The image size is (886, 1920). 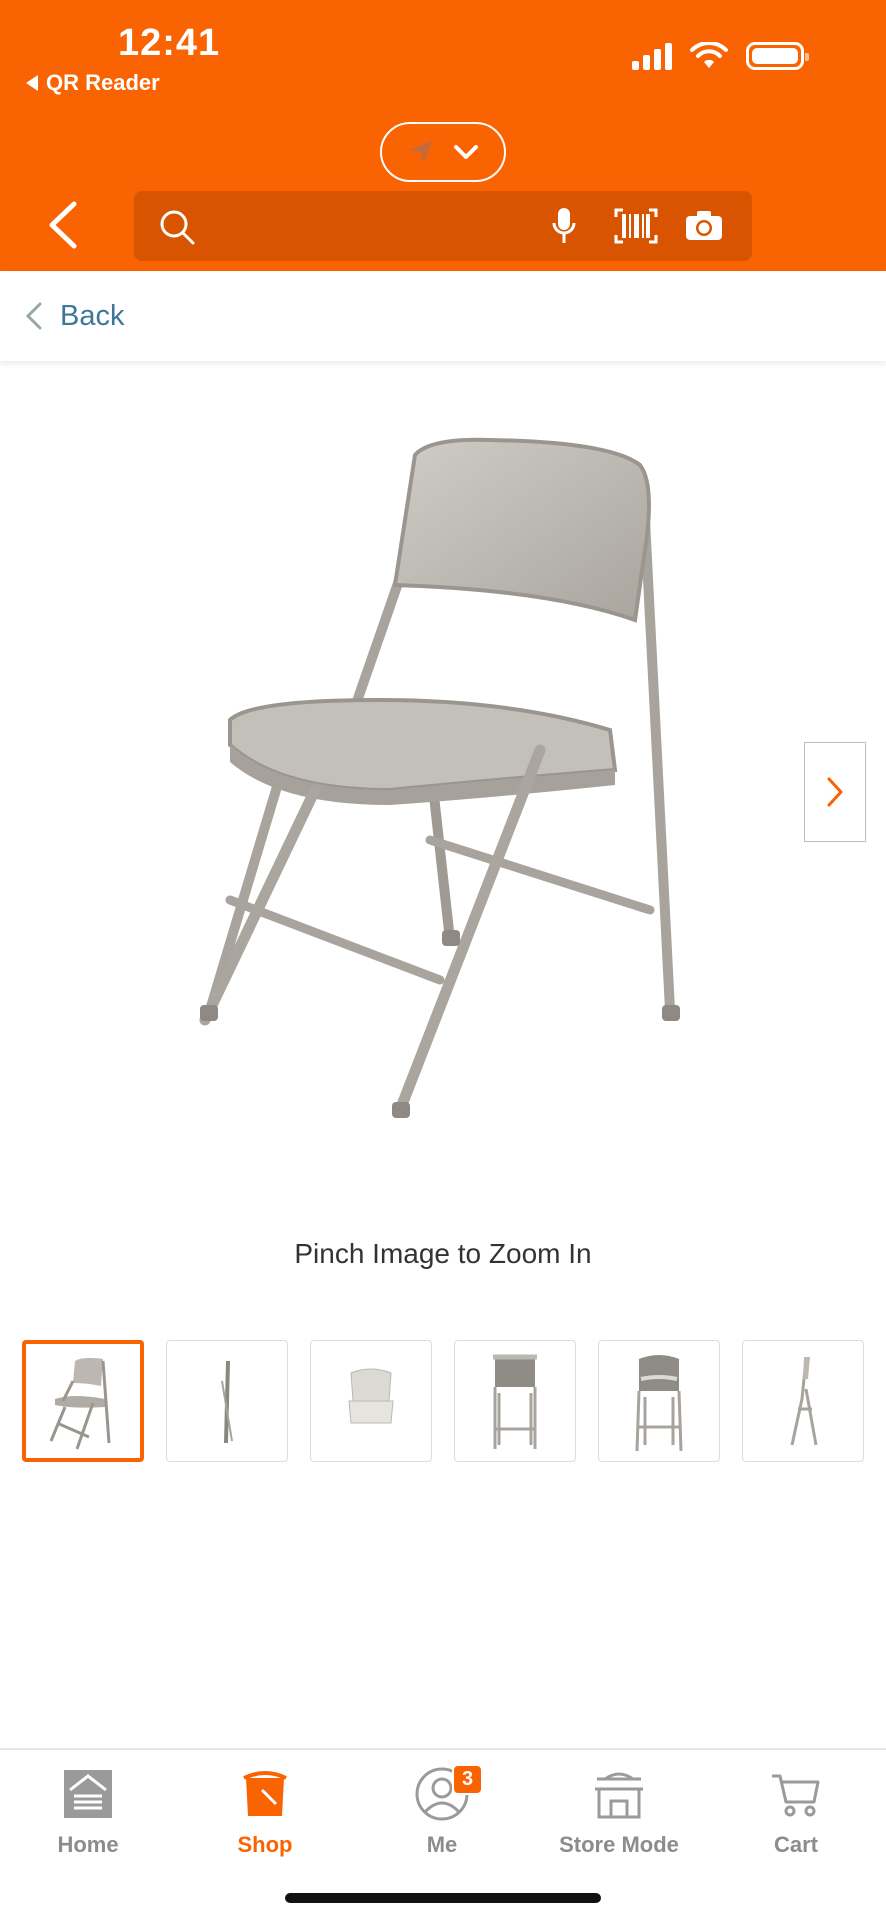 I want to click on nav-shop-label: Shop, so click(x=265, y=1844).